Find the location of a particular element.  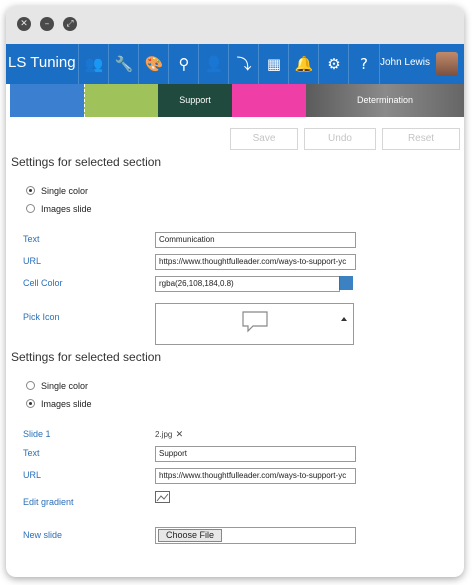

search-icon: ⚲ is located at coordinates (183, 64).